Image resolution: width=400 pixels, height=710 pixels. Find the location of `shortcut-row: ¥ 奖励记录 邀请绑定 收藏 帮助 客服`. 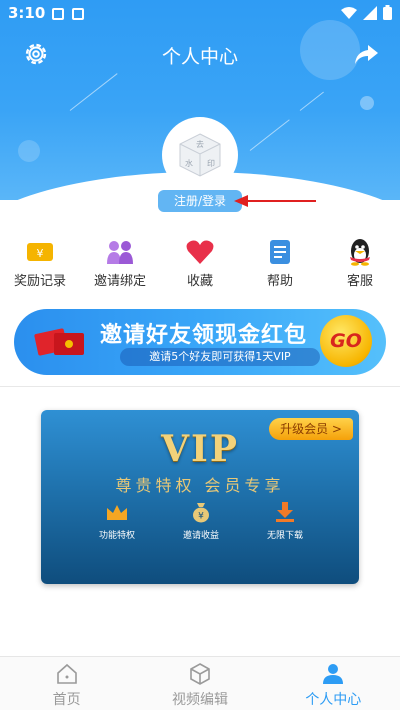

shortcut-row: ¥ 奖励记录 邀请绑定 收藏 帮助 客服 is located at coordinates (200, 264).